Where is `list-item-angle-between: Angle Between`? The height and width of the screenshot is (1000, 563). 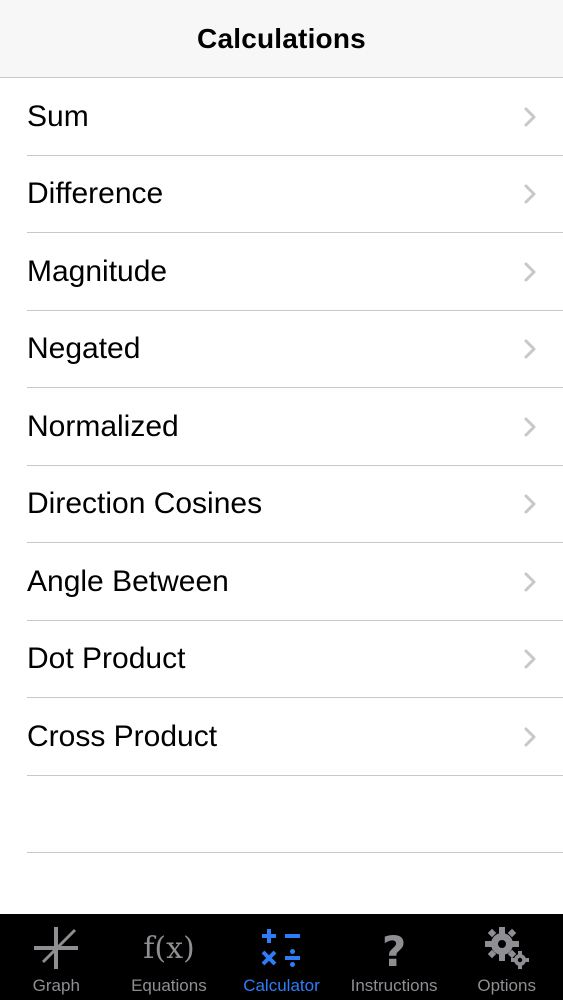
list-item-angle-between: Angle Between is located at coordinates (281, 582).